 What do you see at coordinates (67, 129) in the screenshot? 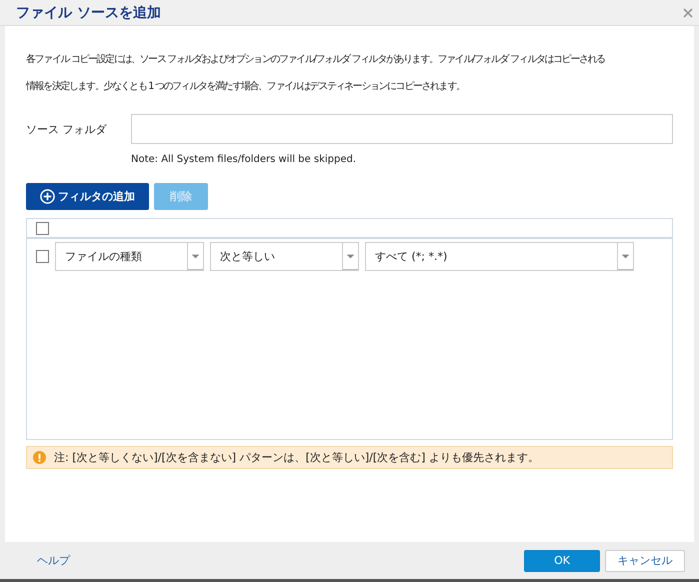
I see `field-label: ソース フォルダ` at bounding box center [67, 129].